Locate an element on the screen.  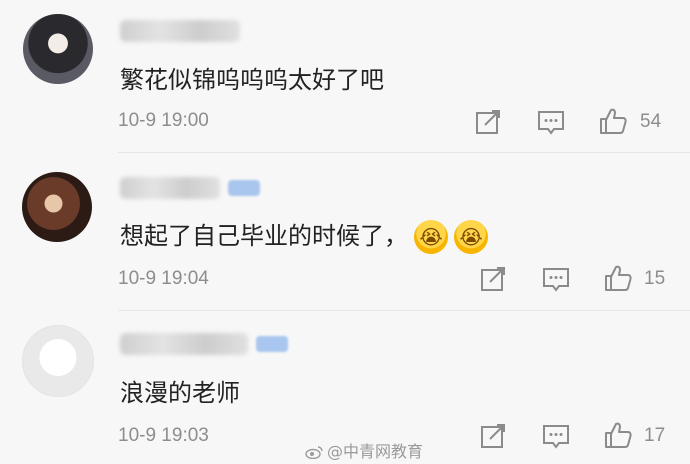
comment-text: 想起了自己毕业的时候了， 😭 😭 is located at coordinates (304, 235).